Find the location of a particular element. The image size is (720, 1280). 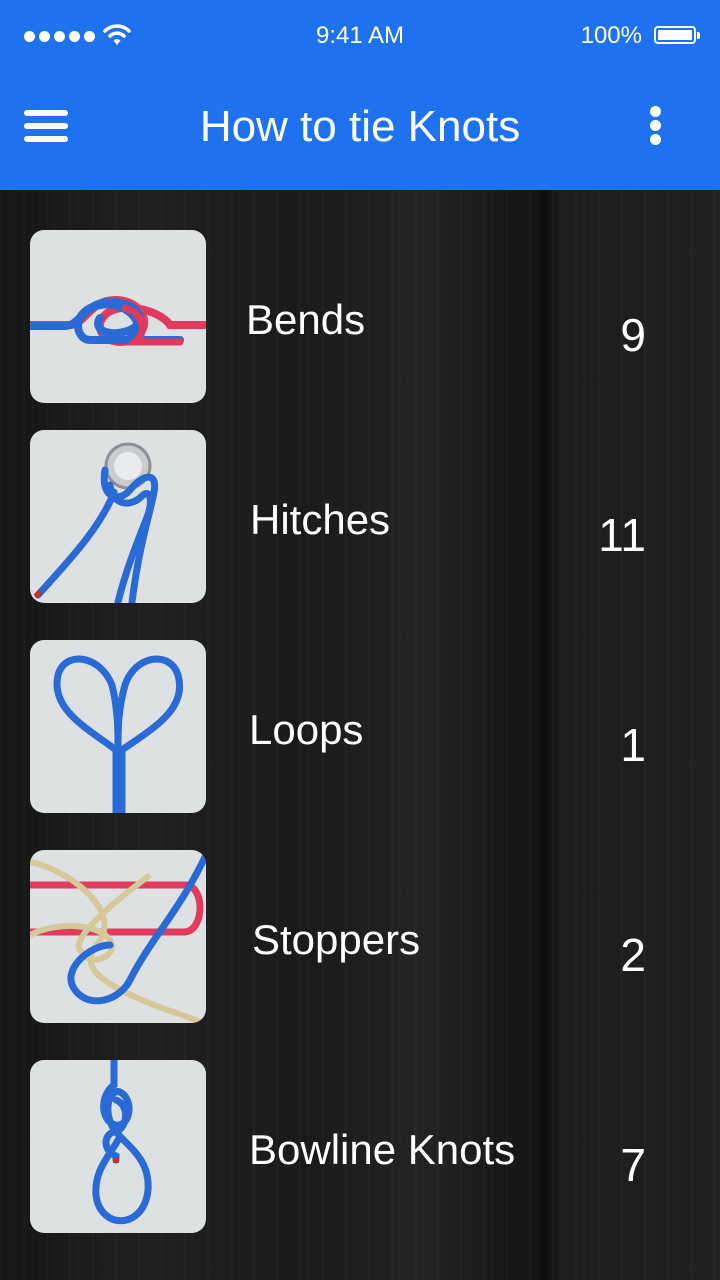

list-item-label: Bends is located at coordinates (306, 319).